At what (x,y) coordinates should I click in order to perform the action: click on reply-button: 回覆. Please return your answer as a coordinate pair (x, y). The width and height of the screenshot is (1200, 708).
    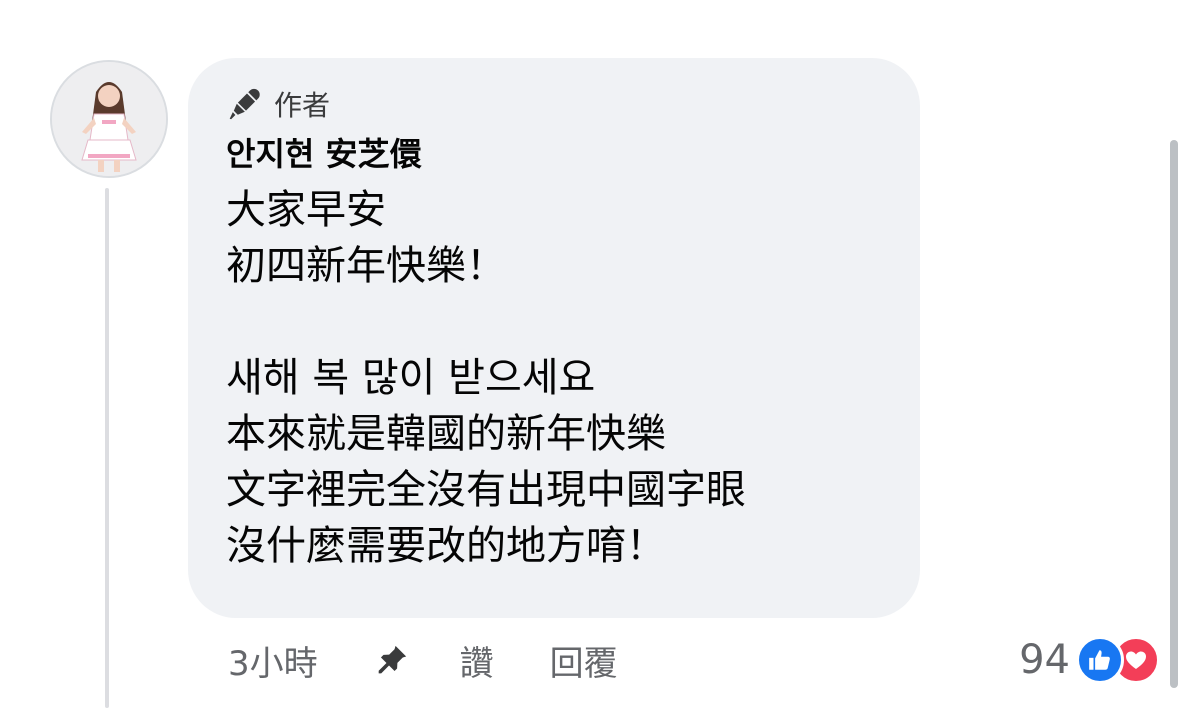
    Looking at the image, I should click on (584, 660).